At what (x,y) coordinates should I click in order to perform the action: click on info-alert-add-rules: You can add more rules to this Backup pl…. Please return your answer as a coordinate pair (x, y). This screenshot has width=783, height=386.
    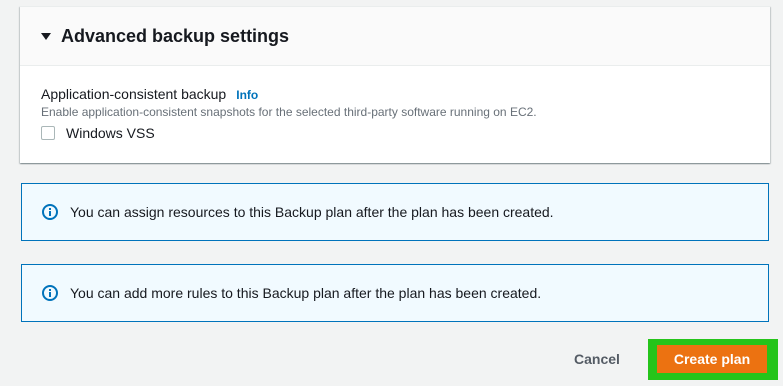
    Looking at the image, I should click on (395, 293).